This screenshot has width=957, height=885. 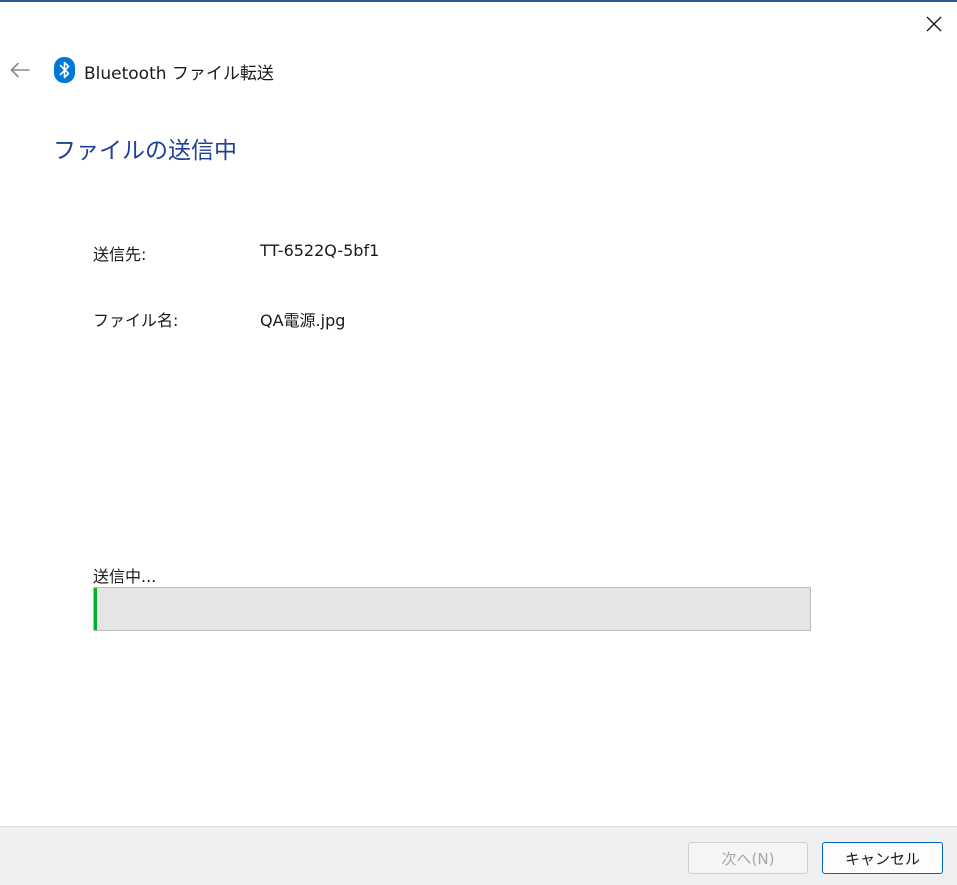 What do you see at coordinates (145, 151) in the screenshot?
I see `page-title: ファイルの送信中` at bounding box center [145, 151].